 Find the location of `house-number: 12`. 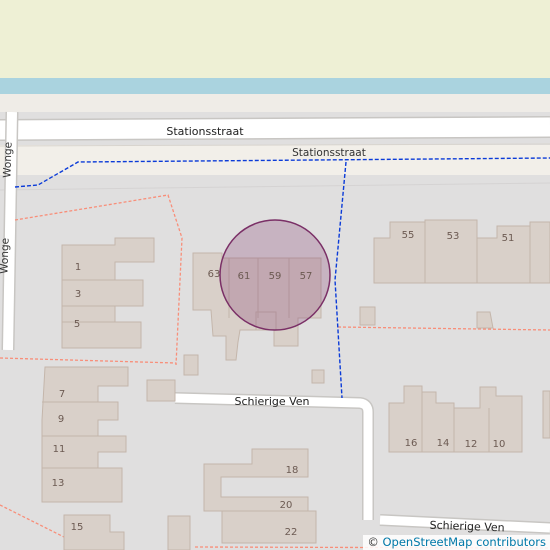

house-number: 12 is located at coordinates (471, 444).